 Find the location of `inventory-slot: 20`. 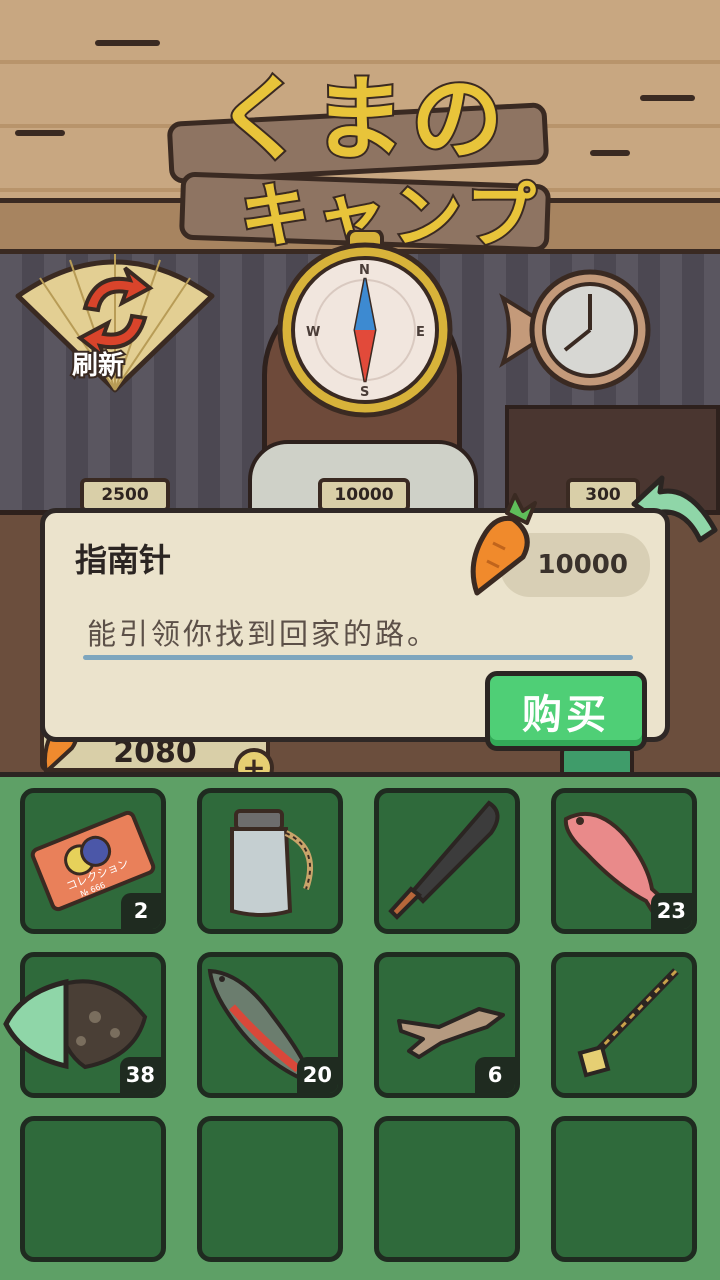

inventory-slot: 20 is located at coordinates (270, 1025).